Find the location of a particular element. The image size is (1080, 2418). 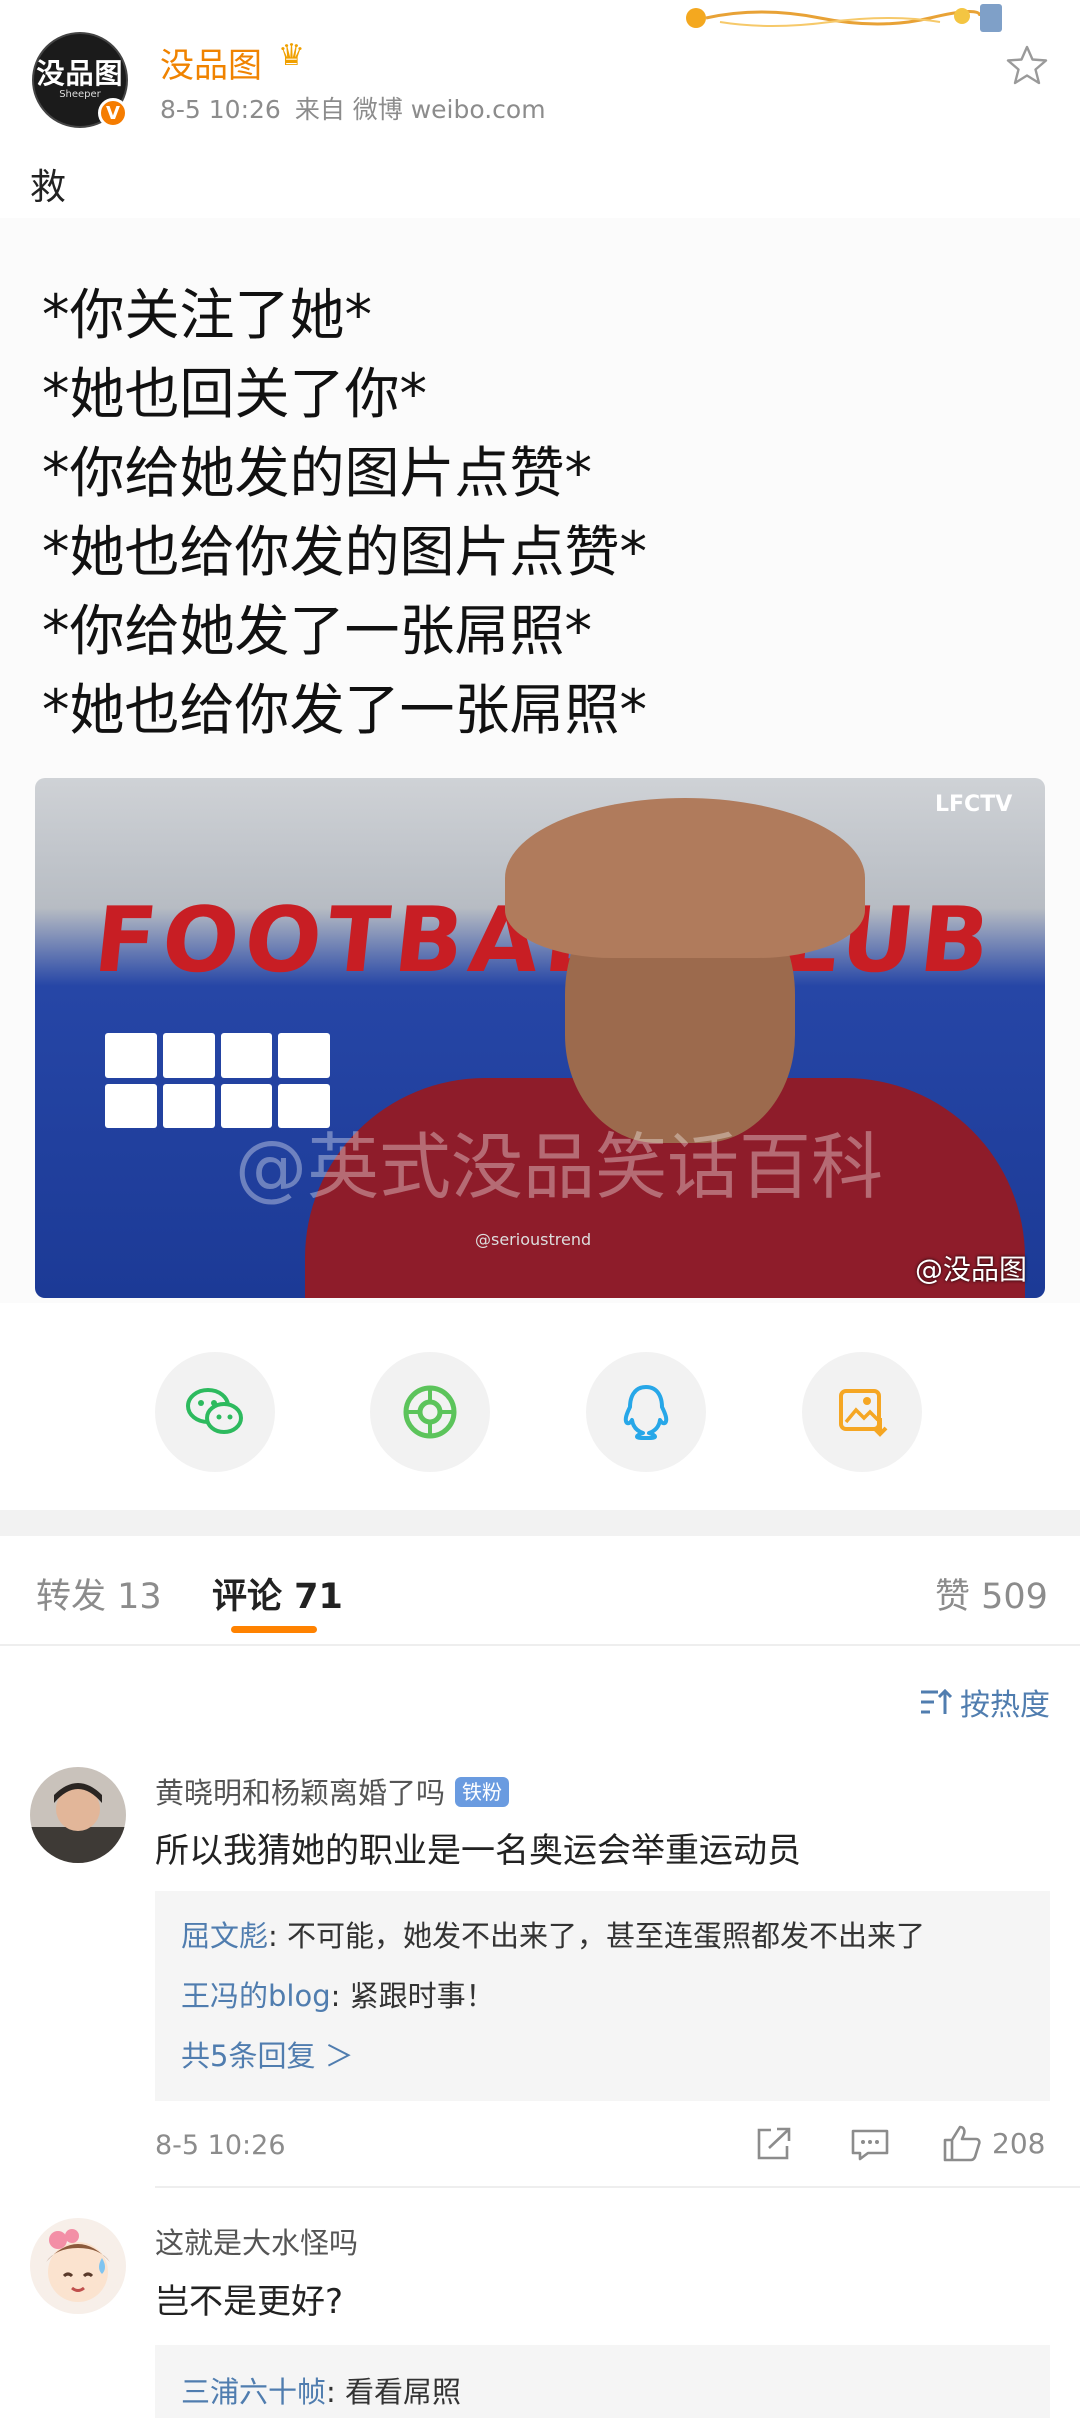

verified-badge-icon: V is located at coordinates (113, 113).